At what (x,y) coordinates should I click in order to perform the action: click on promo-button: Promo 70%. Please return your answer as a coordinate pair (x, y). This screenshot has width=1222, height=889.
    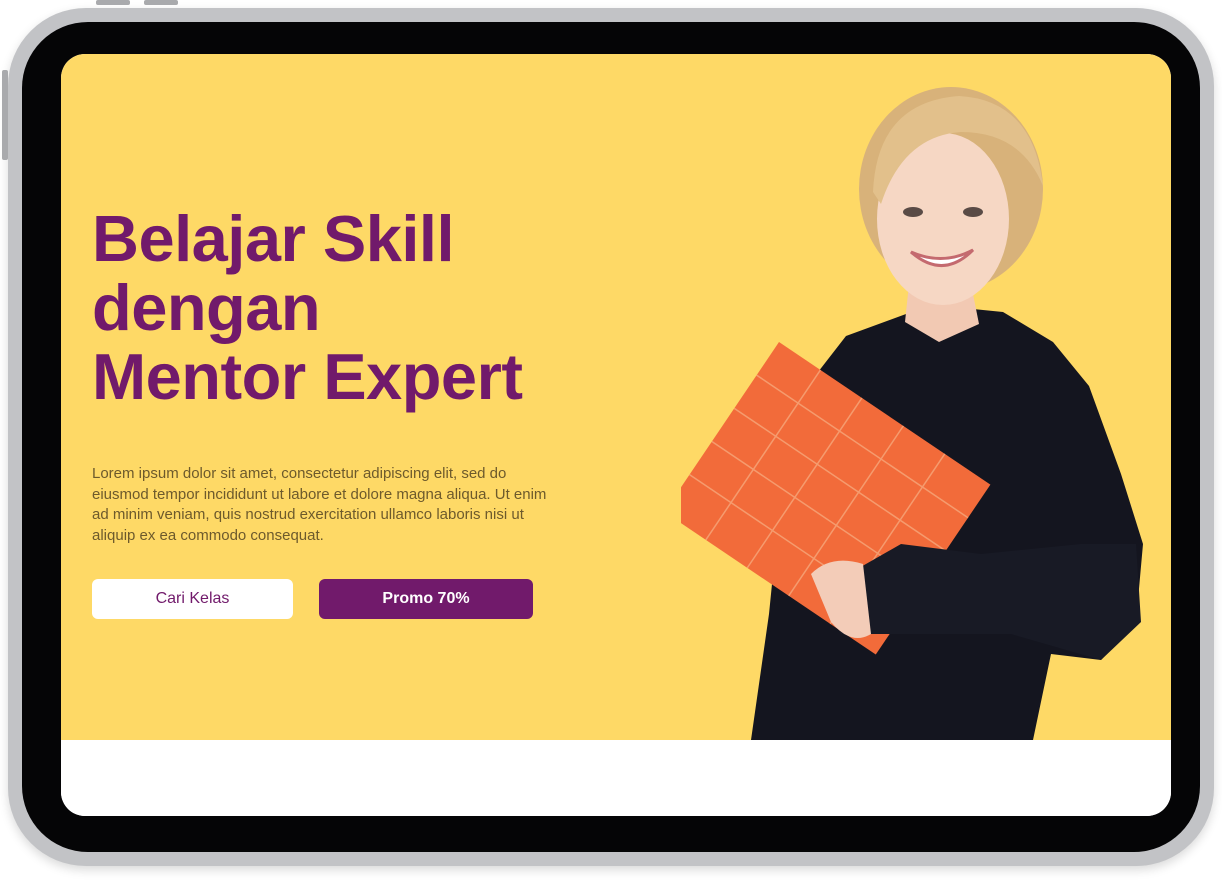
    Looking at the image, I should click on (426, 599).